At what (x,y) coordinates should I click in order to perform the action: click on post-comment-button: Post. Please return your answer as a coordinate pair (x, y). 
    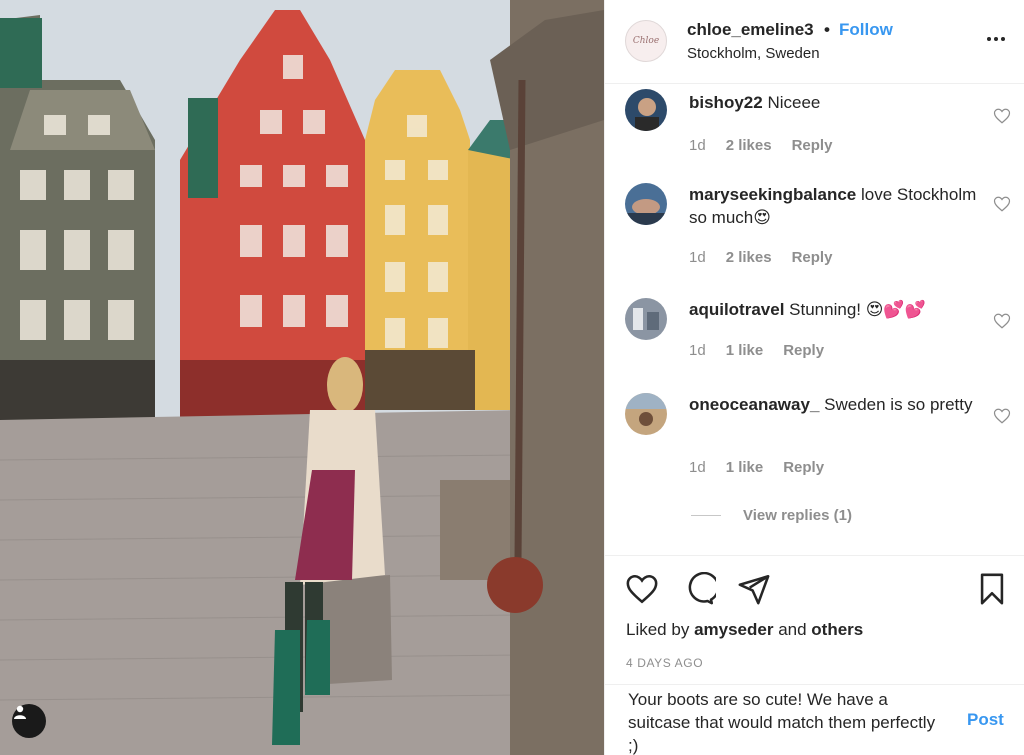
    Looking at the image, I should click on (985, 720).